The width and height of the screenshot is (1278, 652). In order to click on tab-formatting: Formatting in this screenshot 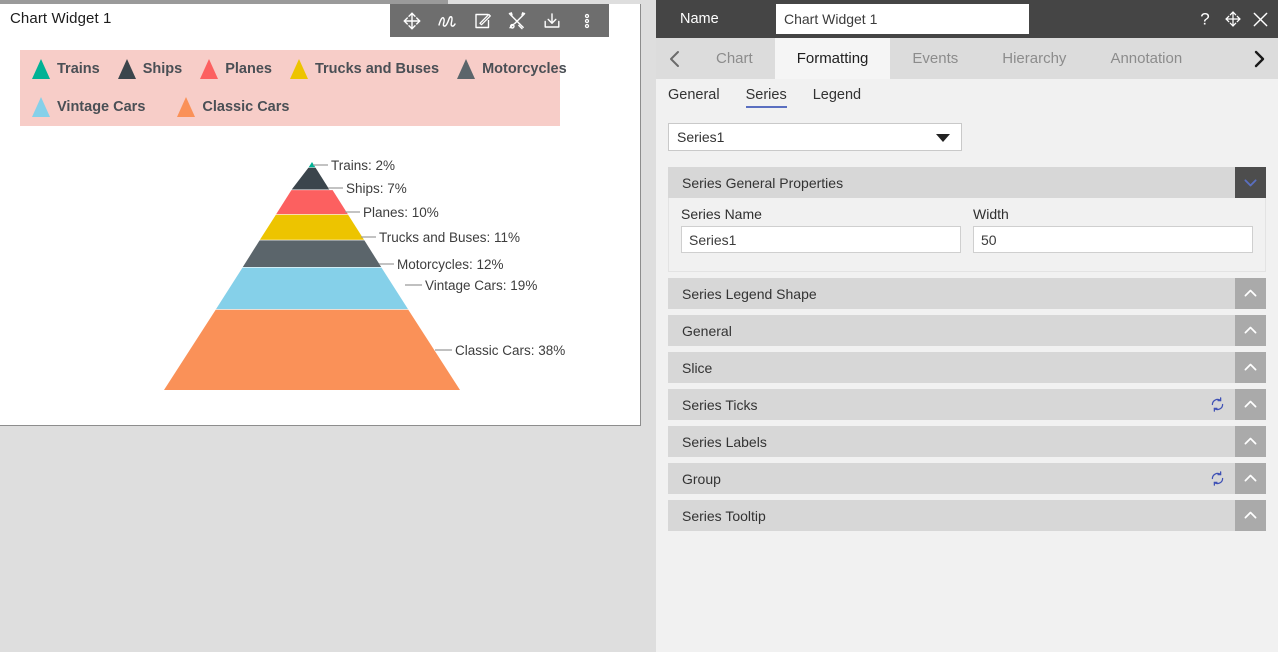, I will do `click(832, 58)`.